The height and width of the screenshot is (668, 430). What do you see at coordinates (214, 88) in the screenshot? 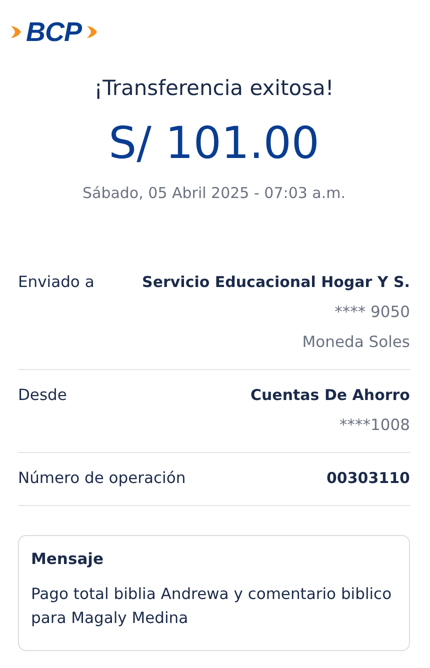
I see `success-title: ¡Transferencia exitosa!` at bounding box center [214, 88].